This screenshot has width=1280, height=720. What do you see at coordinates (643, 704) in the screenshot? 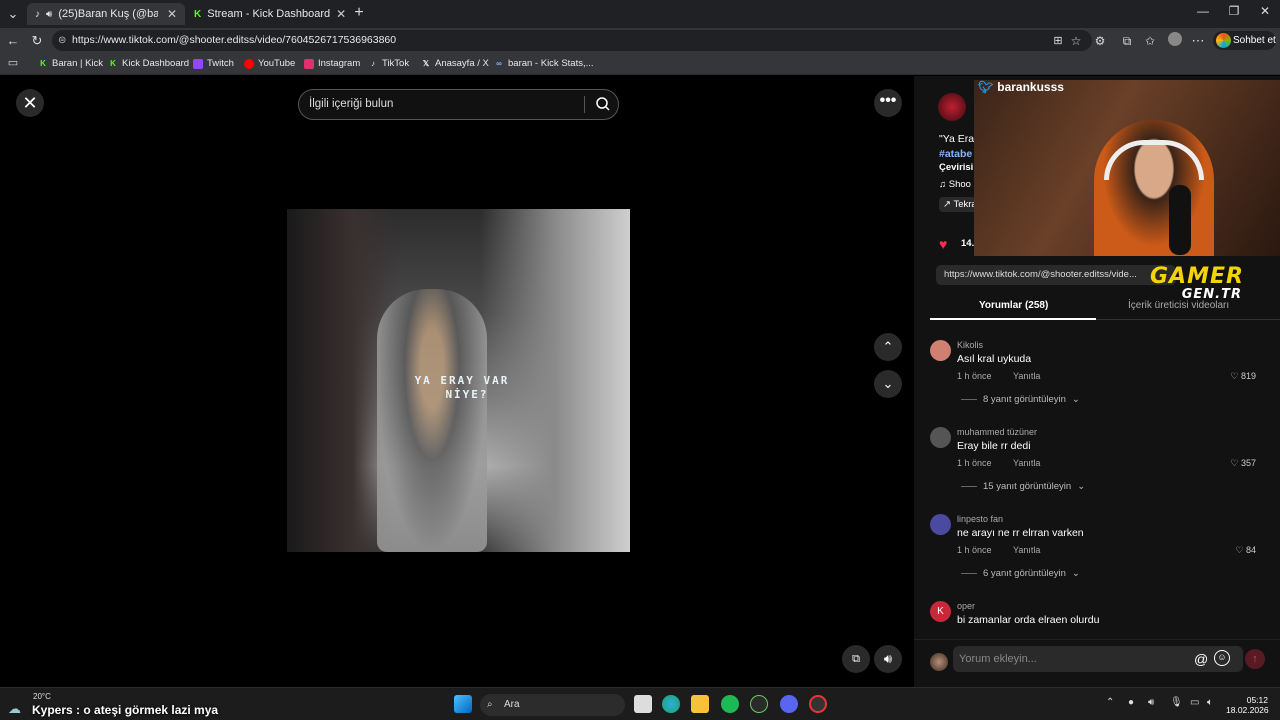
I see `task-view-icon` at bounding box center [643, 704].